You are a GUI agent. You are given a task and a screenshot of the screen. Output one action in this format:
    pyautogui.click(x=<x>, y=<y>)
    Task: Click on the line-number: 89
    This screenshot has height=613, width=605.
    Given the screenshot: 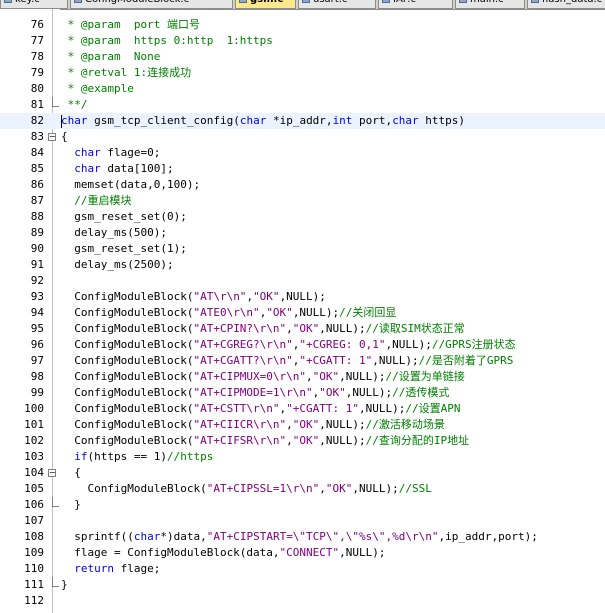 What is the action you would take?
    pyautogui.click(x=37, y=232)
    